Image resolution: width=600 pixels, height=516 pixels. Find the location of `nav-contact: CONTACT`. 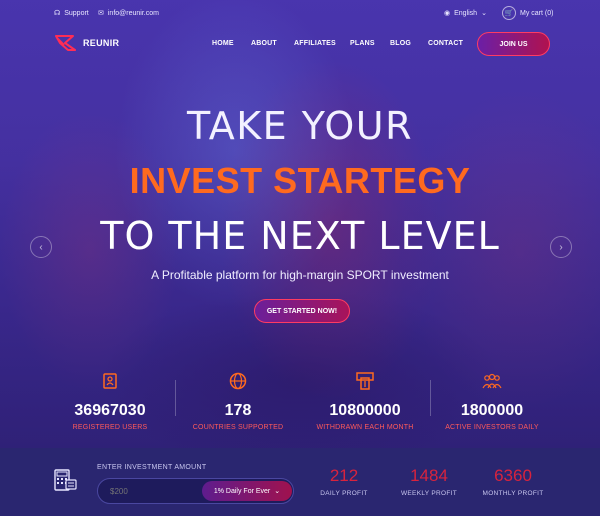

nav-contact: CONTACT is located at coordinates (445, 43).